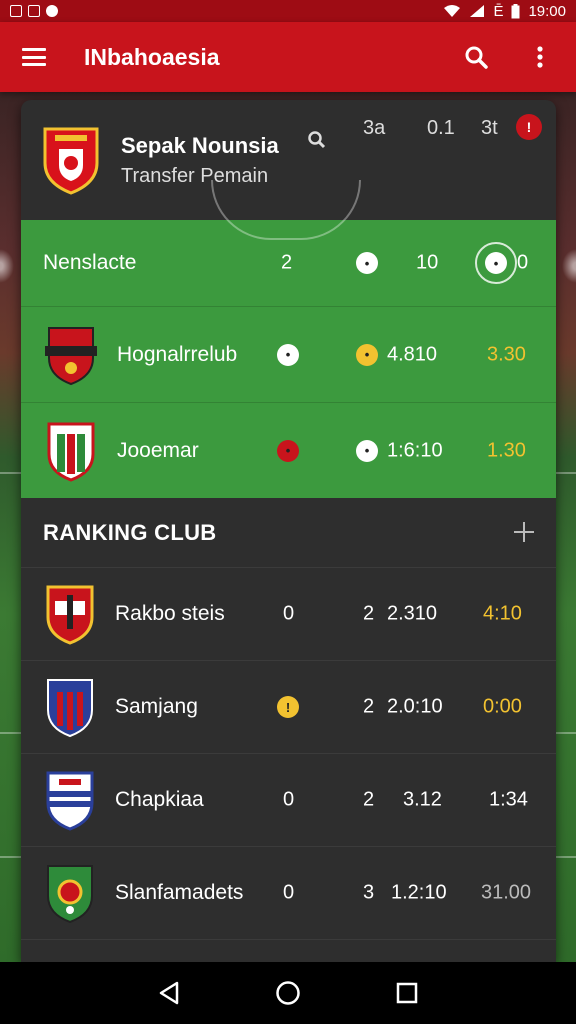 Image resolution: width=576 pixels, height=1024 pixels. I want to click on table-row: Rakbo steis 0 2 2.310 4:10, so click(288, 614).